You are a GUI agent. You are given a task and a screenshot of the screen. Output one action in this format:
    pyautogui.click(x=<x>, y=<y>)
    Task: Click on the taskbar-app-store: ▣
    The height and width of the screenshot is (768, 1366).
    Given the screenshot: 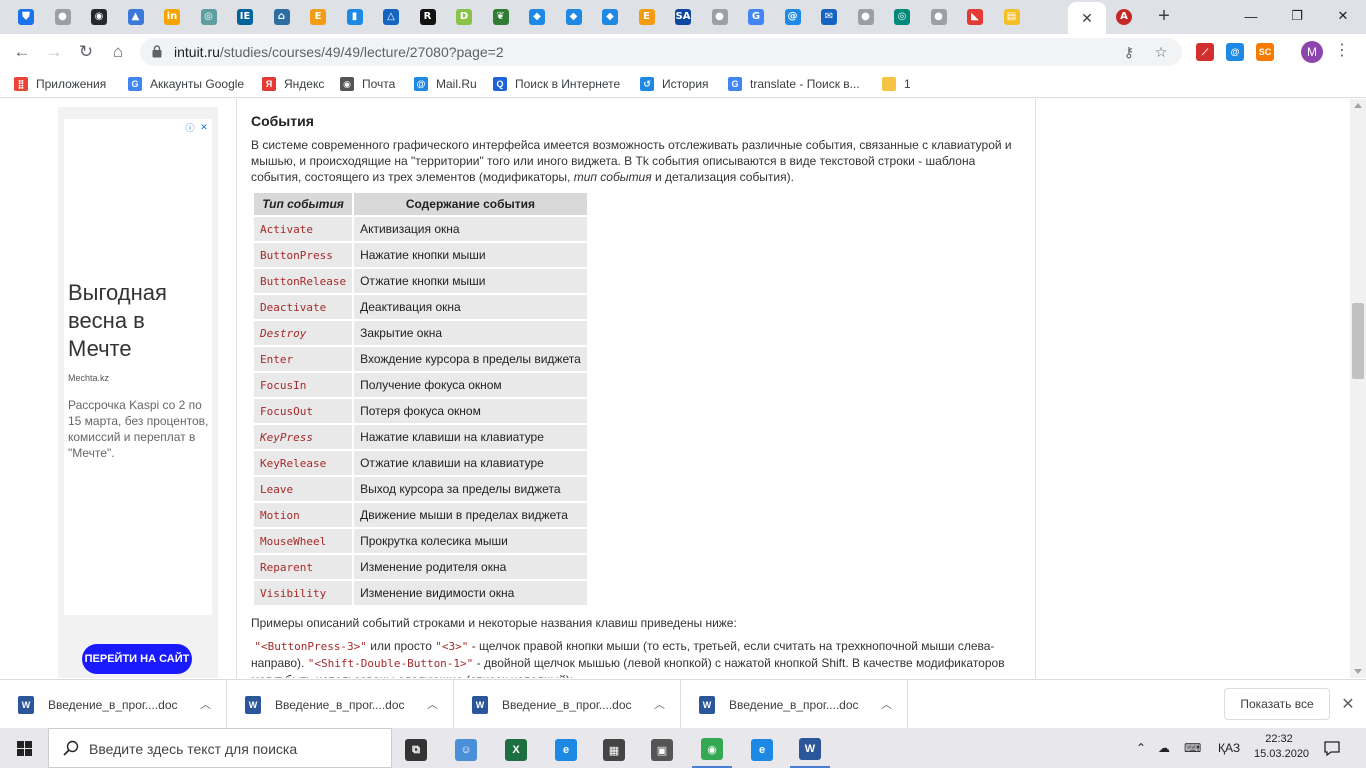 What is the action you would take?
    pyautogui.click(x=662, y=750)
    